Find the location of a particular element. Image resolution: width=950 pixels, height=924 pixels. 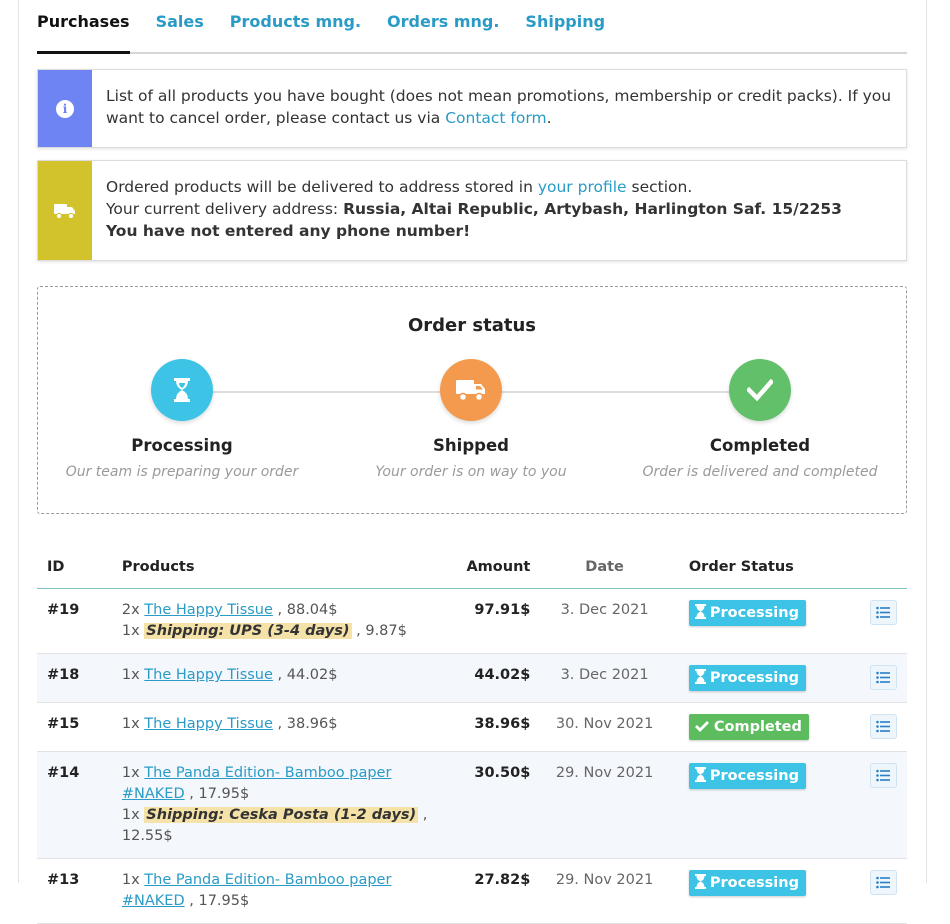

product-price: , 9.87$ is located at coordinates (381, 631).